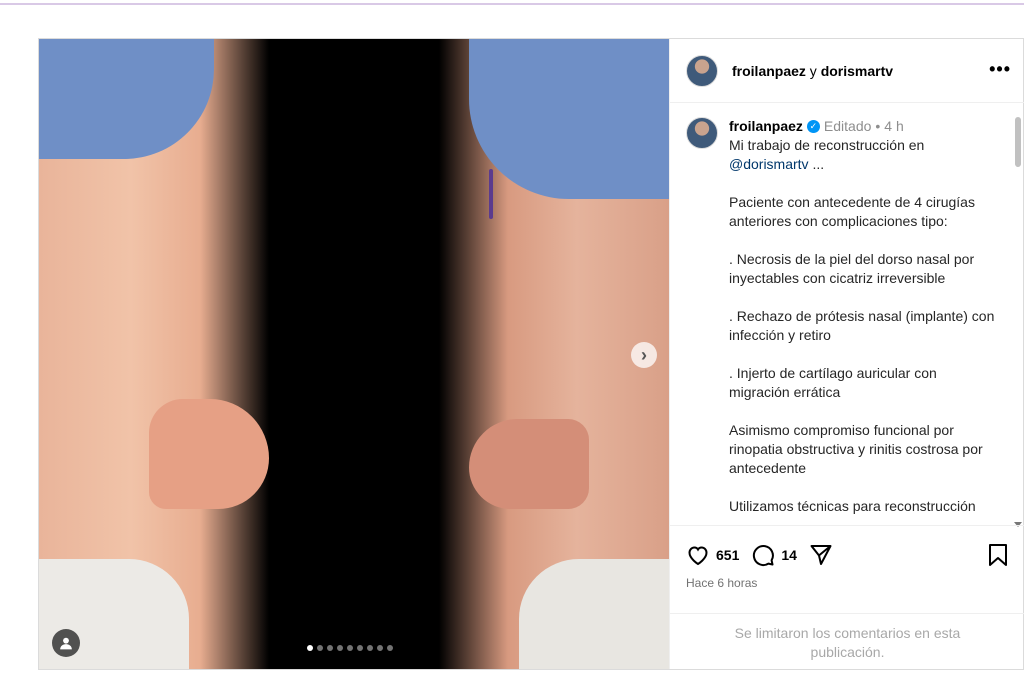 This screenshot has width=1024, height=676. I want to click on mention-link: @dorismartv, so click(769, 164).